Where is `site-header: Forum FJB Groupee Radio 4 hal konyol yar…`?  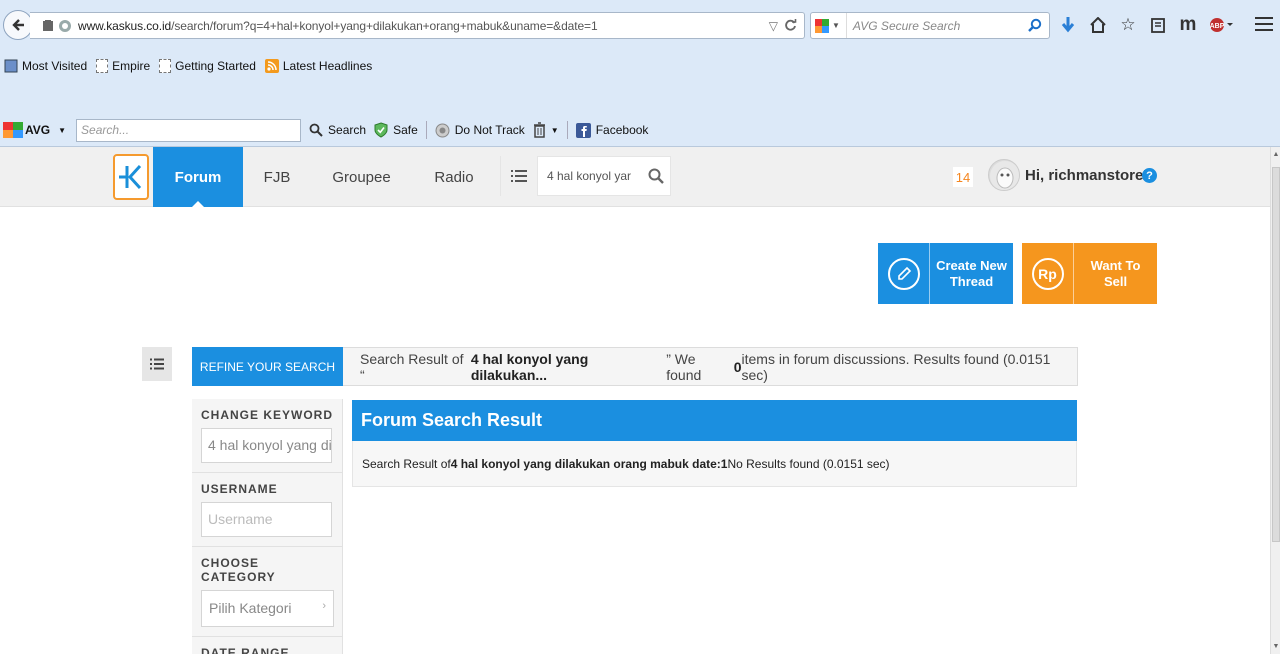
site-header: Forum FJB Groupee Radio 4 hal konyol yar… is located at coordinates (635, 177).